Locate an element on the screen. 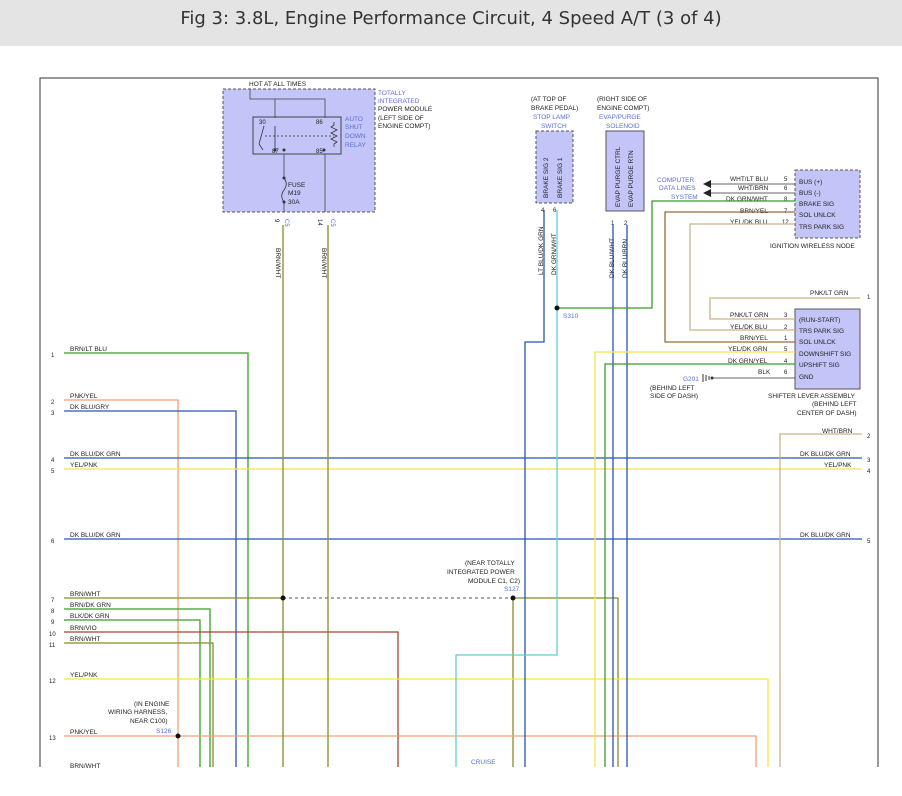 This screenshot has height=796, width=902. lw-num-9: 9 is located at coordinates (53, 623).